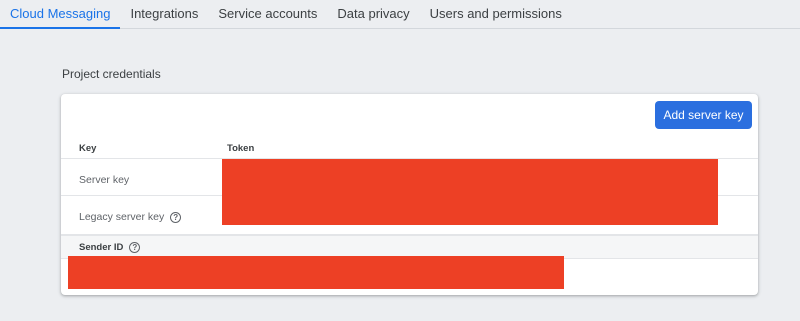 The image size is (800, 321). I want to click on tab-data-privacy: Data privacy, so click(373, 14).